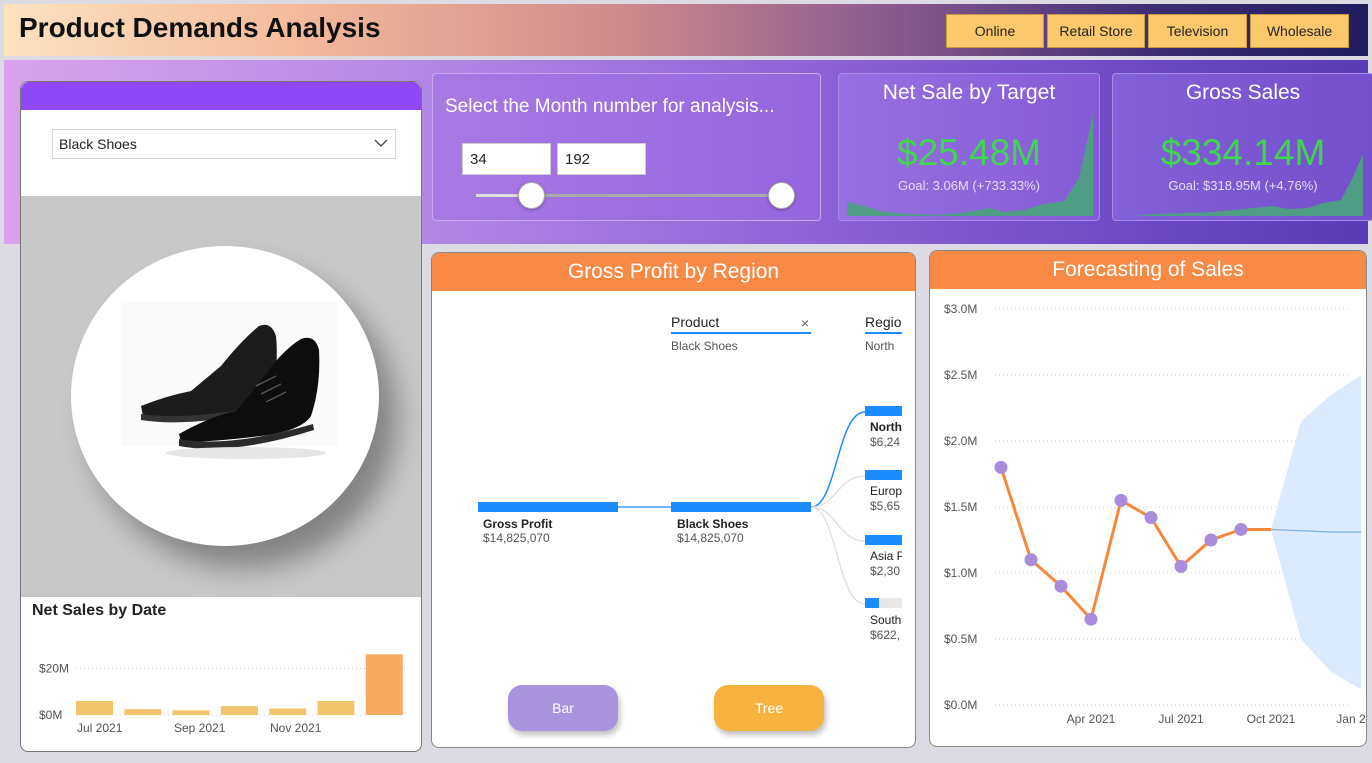  Describe the element at coordinates (601, 159) in the screenshot. I see `month-max-input: 192` at that location.